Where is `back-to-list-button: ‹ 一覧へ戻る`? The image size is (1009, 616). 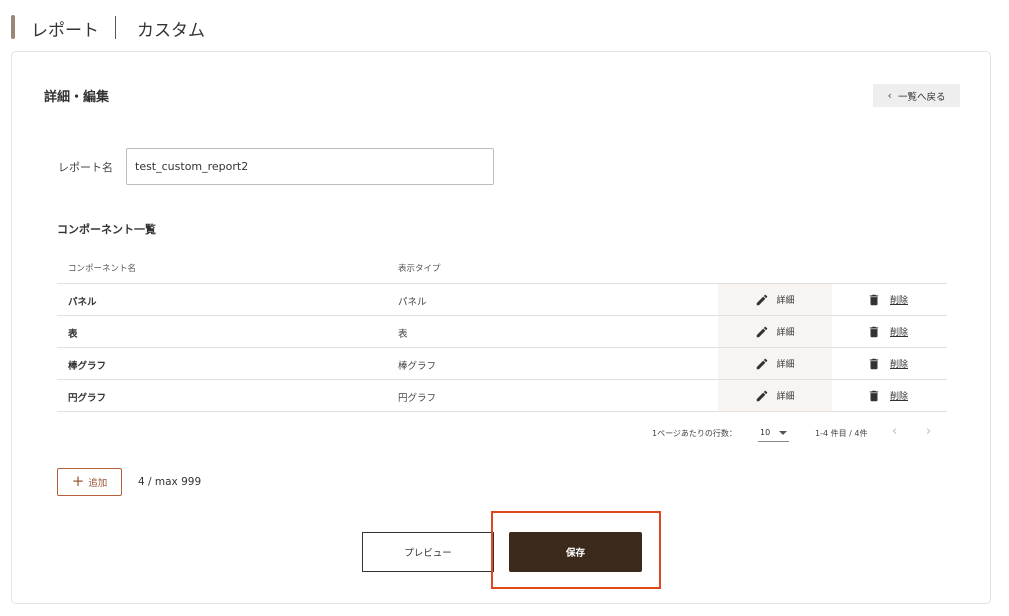
back-to-list-button: ‹ 一覧へ戻る is located at coordinates (916, 95).